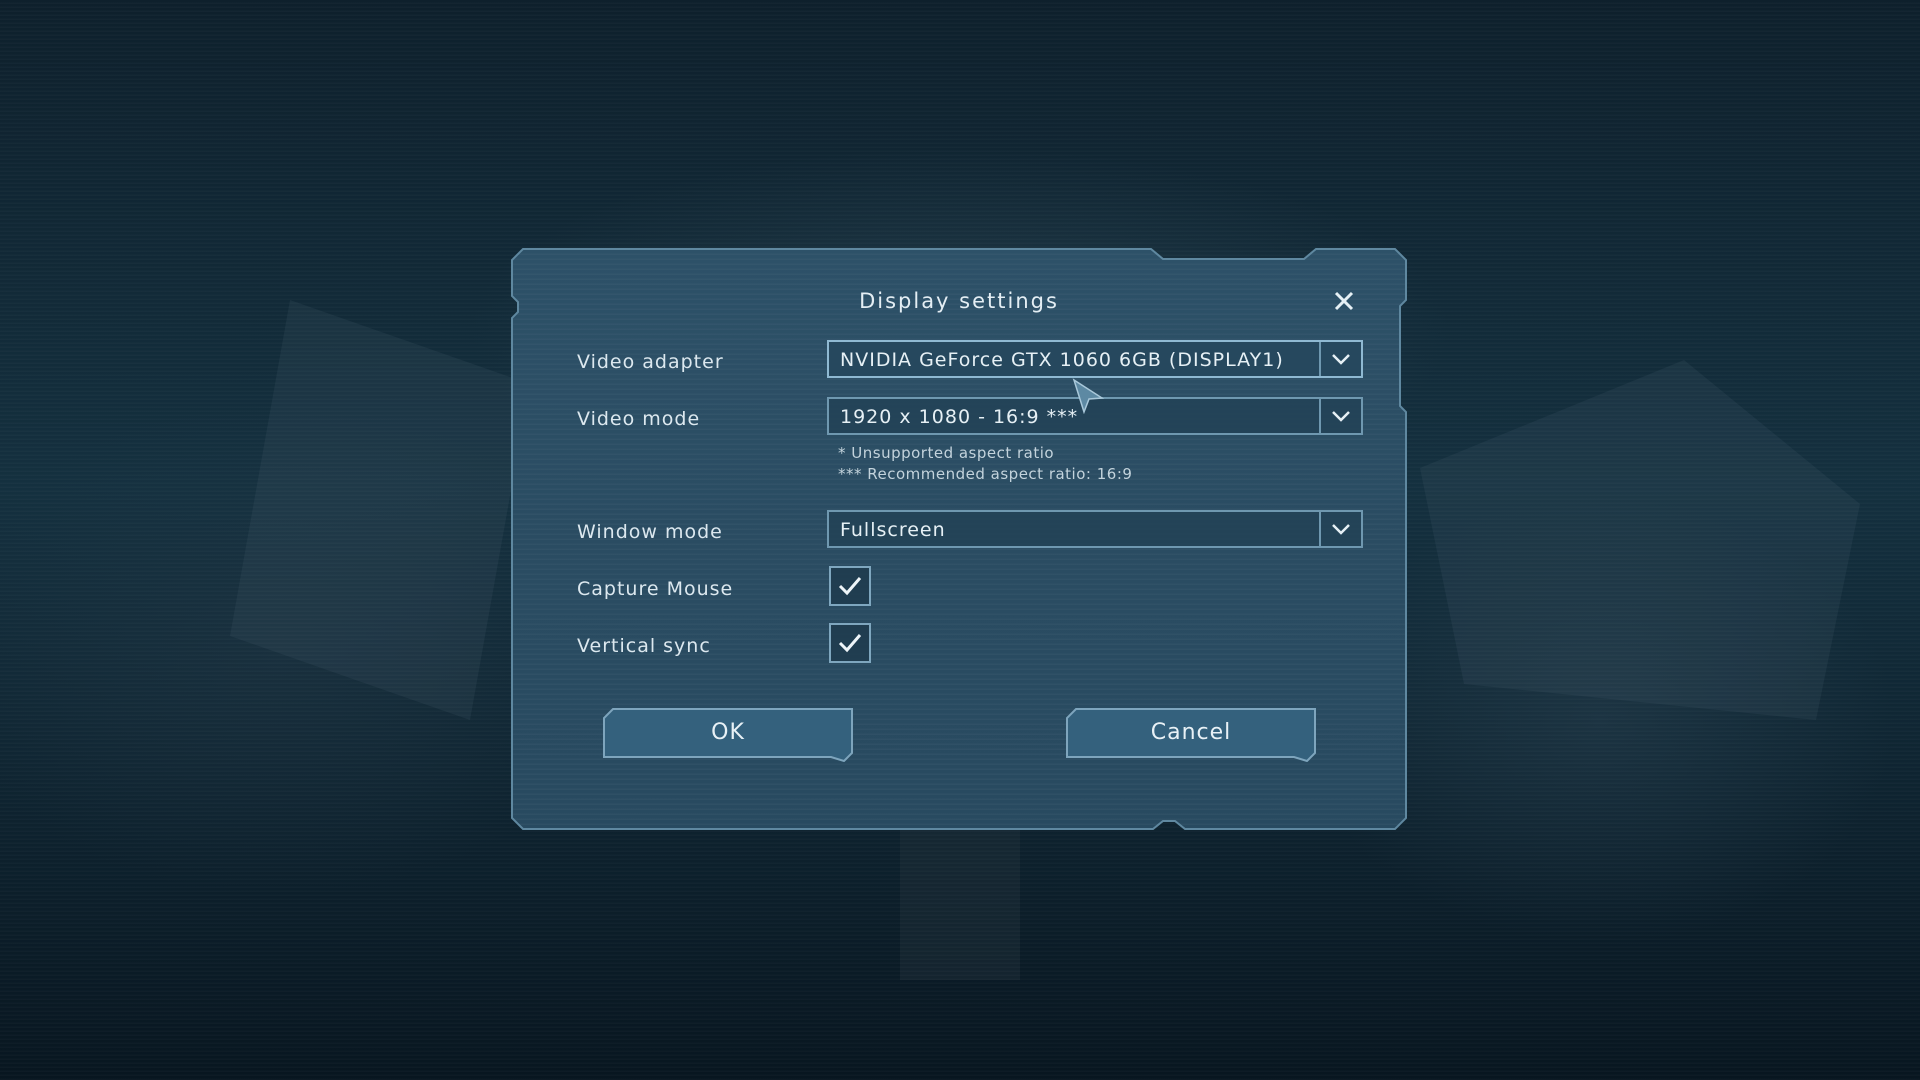 The image size is (1920, 1080). I want to click on background-structure, so click(1640, 540).